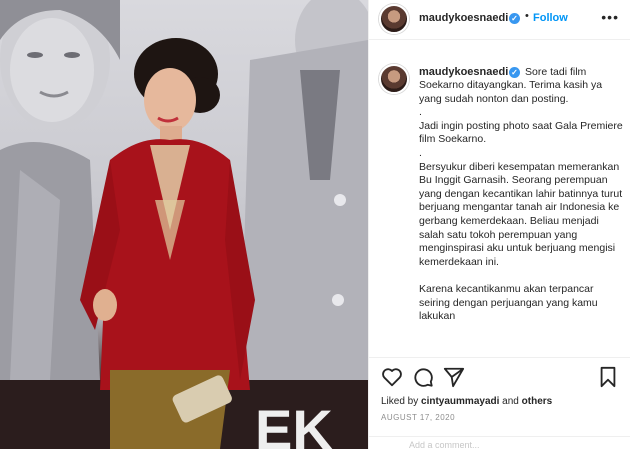  What do you see at coordinates (514, 72) in the screenshot?
I see `caption-verified-badge-icon: ✓` at bounding box center [514, 72].